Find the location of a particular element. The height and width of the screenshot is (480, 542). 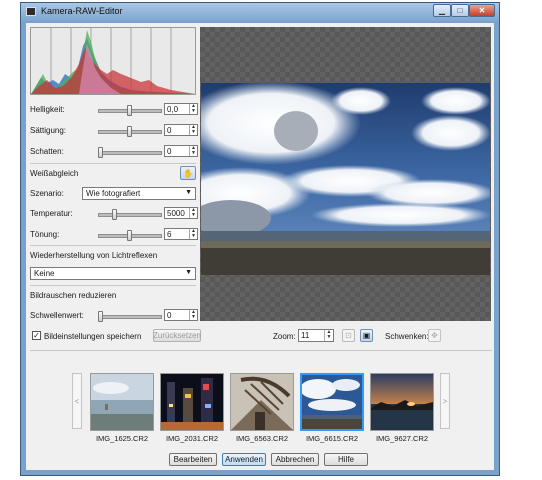

city-night-photo-icon is located at coordinates (192, 402).